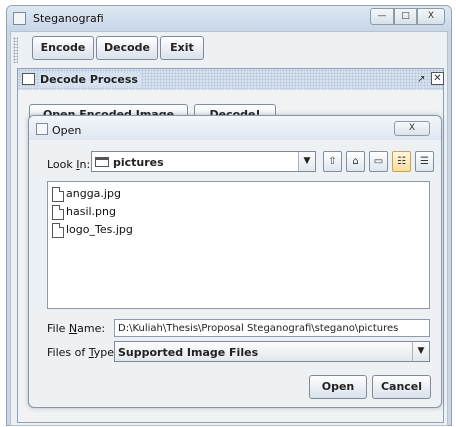 The image size is (456, 427). Describe the element at coordinates (82, 352) in the screenshot. I see `files-of-type-label: Files of Type:` at that location.